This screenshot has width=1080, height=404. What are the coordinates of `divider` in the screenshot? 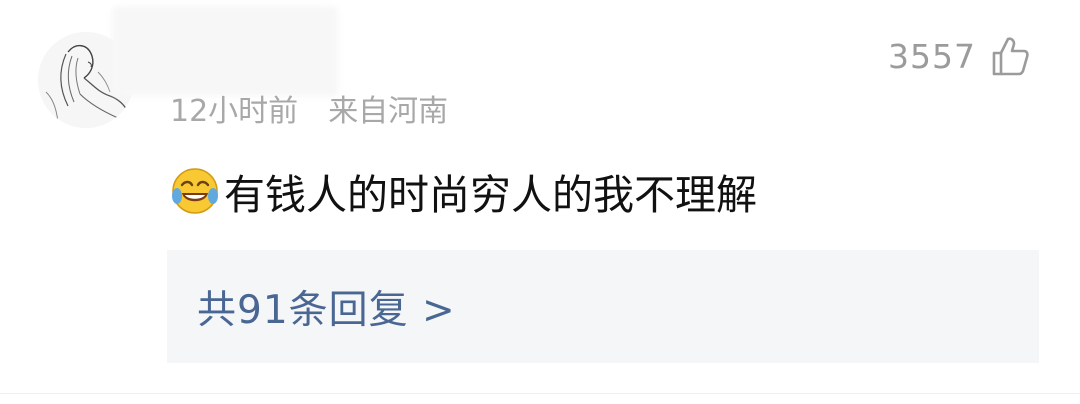 It's located at (540, 393).